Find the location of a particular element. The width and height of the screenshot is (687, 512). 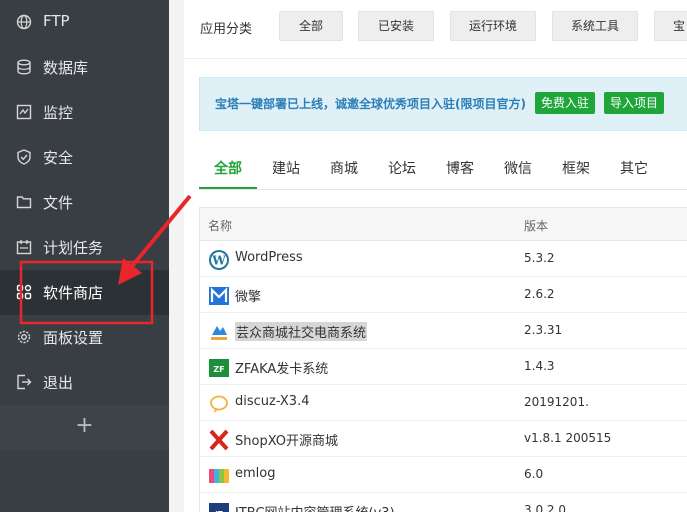

sidebar-item-software-store: 软件商店 is located at coordinates (84, 292).